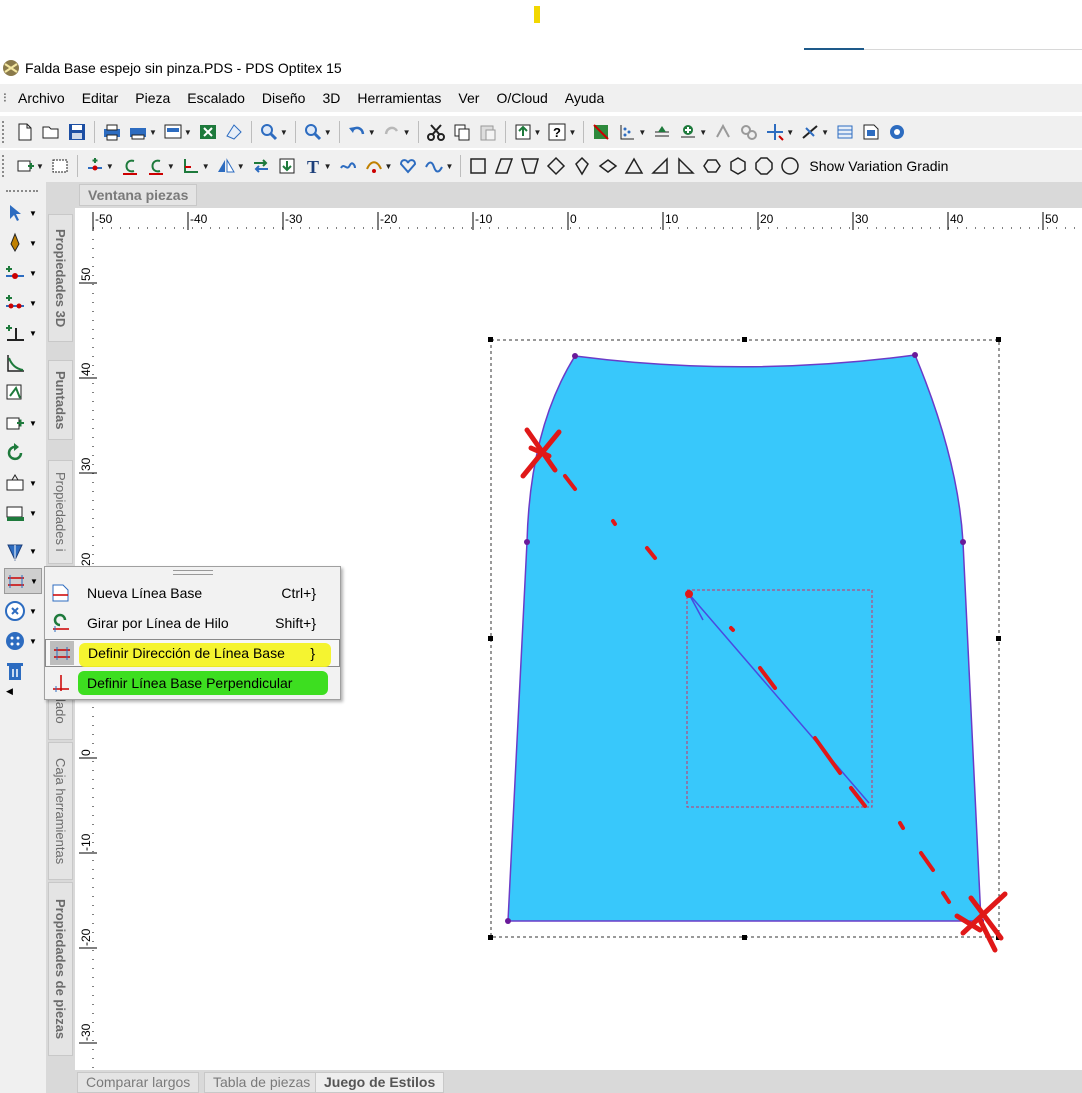  Describe the element at coordinates (462, 132) in the screenshot. I see `copy-icon` at that location.